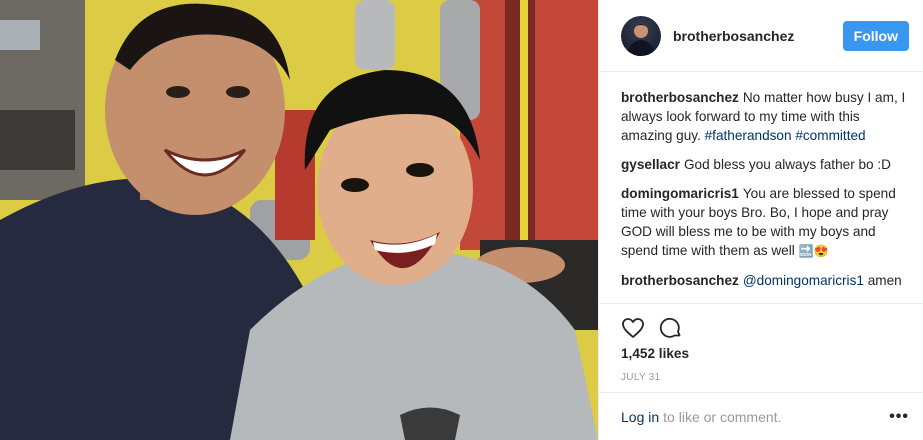 This screenshot has width=923, height=440. I want to click on hashtag-link: #fatherandson, so click(748, 135).